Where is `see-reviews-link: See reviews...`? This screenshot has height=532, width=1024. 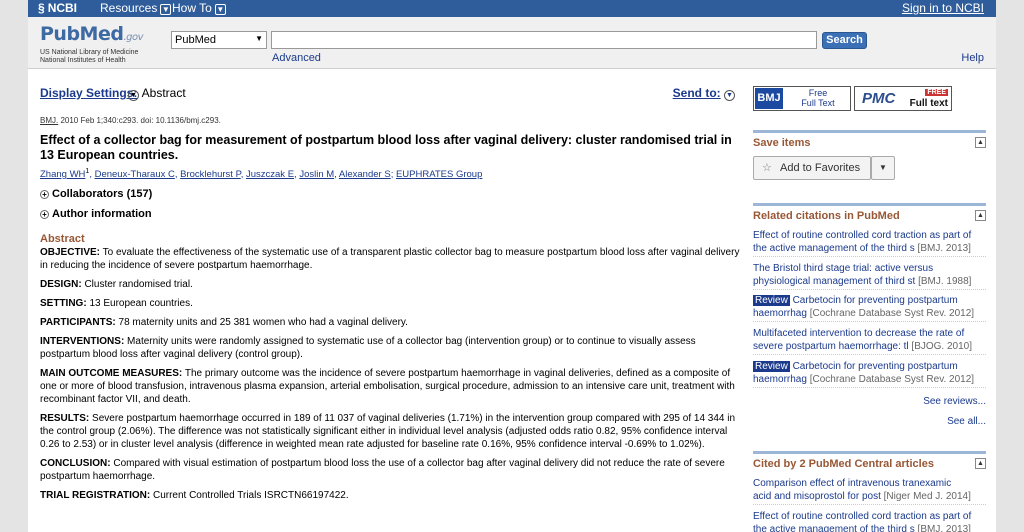 see-reviews-link: See reviews... is located at coordinates (954, 401).